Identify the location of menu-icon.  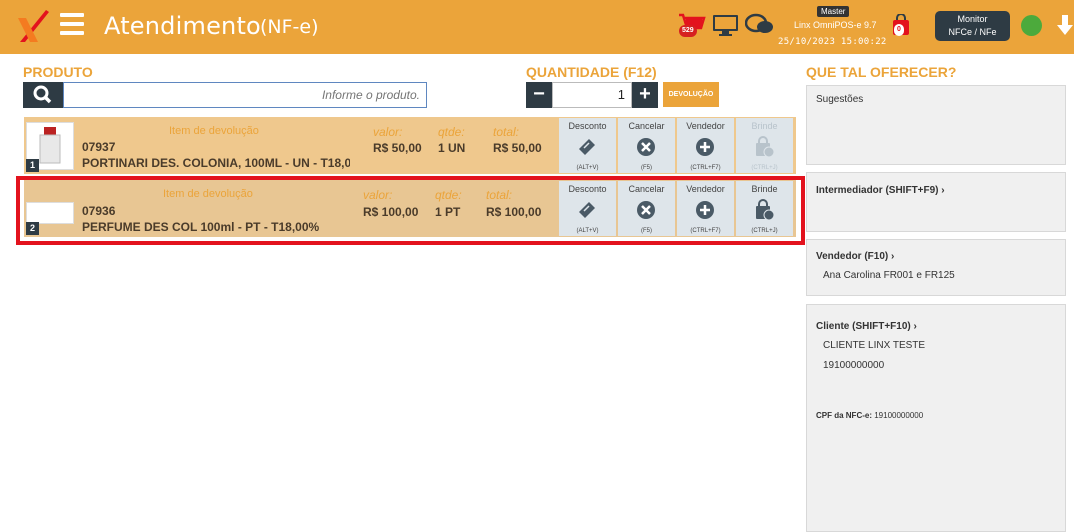
(72, 24).